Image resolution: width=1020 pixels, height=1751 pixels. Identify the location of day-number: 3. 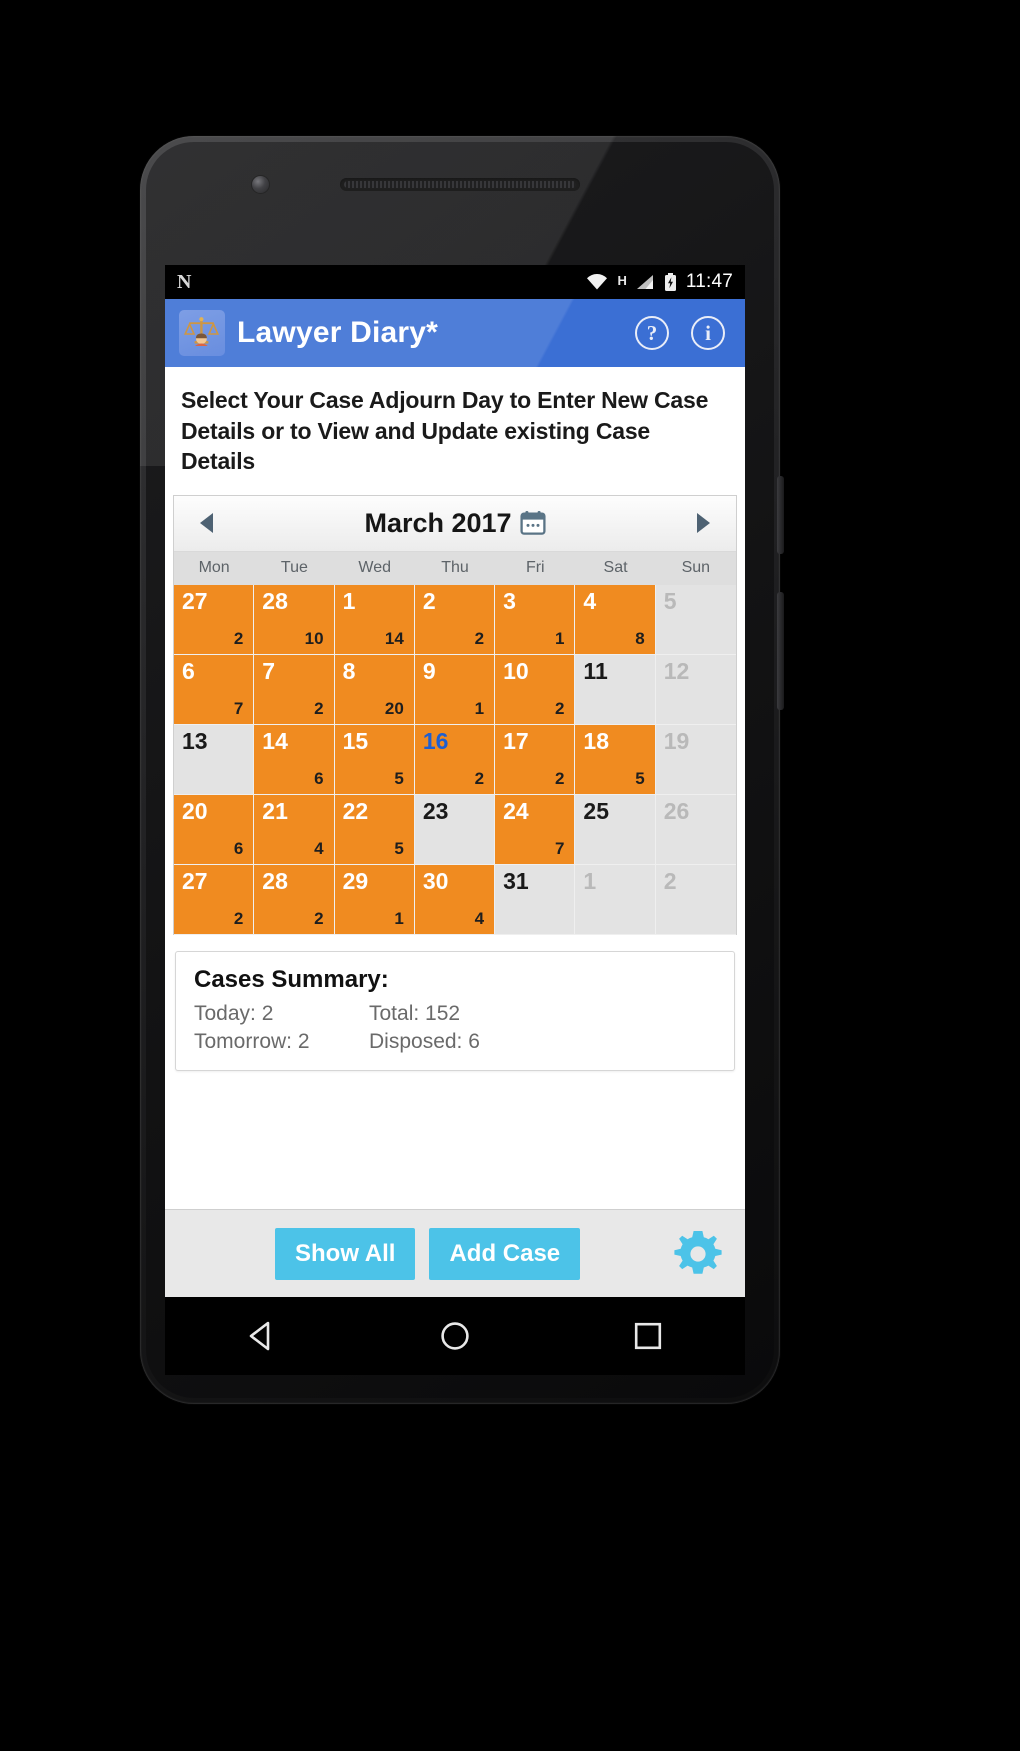
(509, 600).